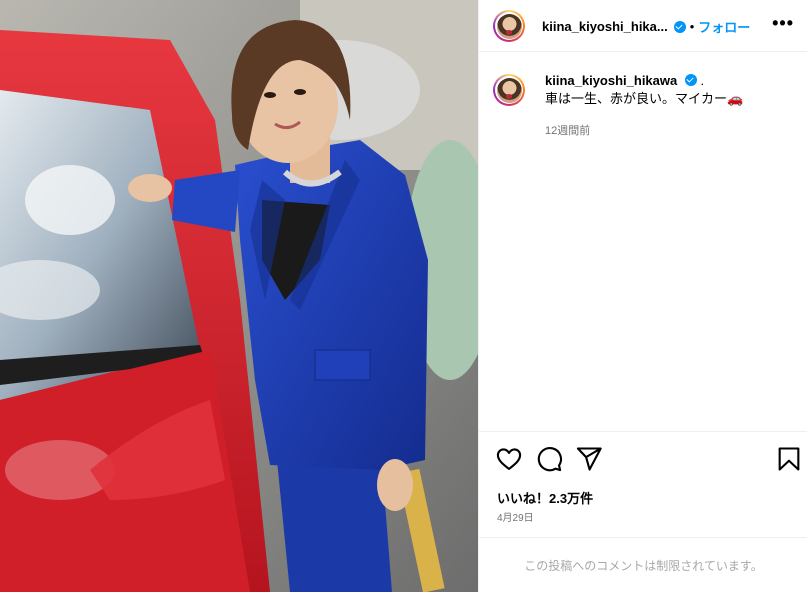 This screenshot has width=807, height=592. I want to click on avatar-image, so click(509, 26).